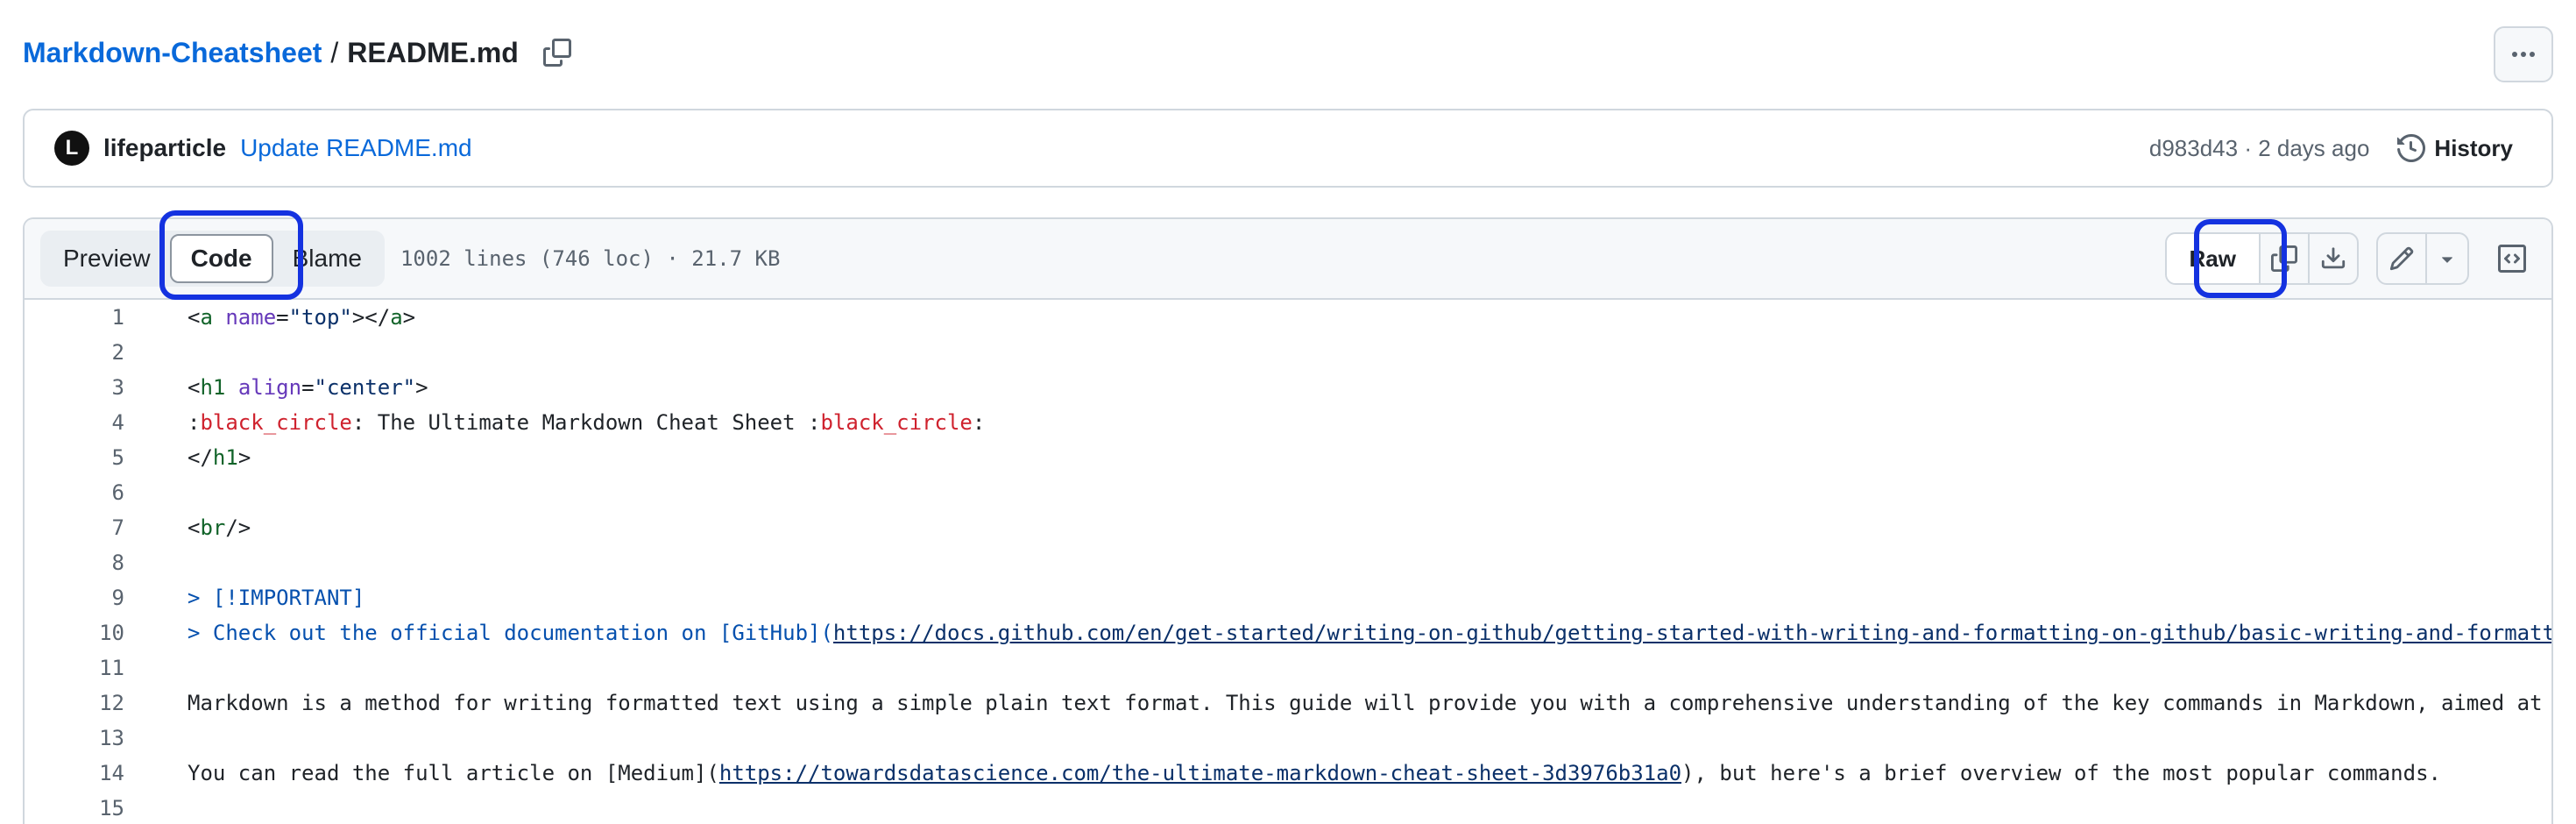 The image size is (2576, 824). I want to click on line-content: <br/>, so click(219, 527).